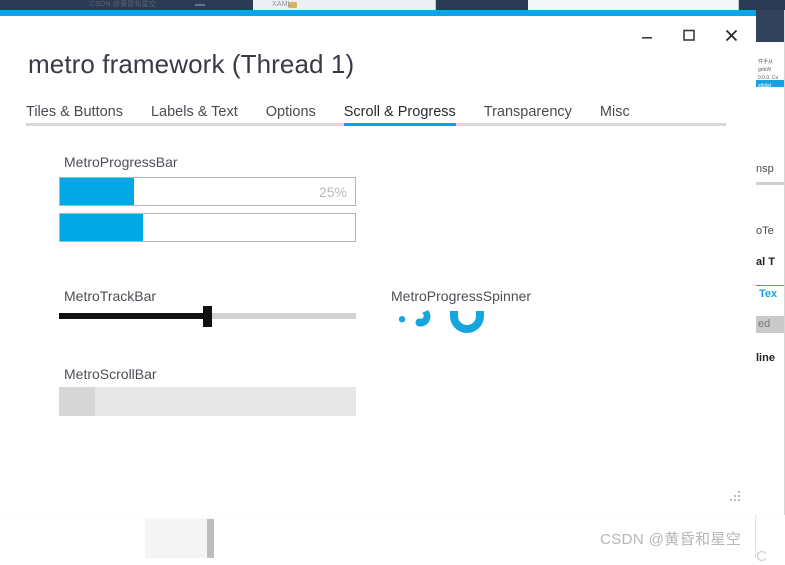 The height and width of the screenshot is (565, 785). What do you see at coordinates (399, 124) in the screenshot?
I see `tab-active-underline` at bounding box center [399, 124].